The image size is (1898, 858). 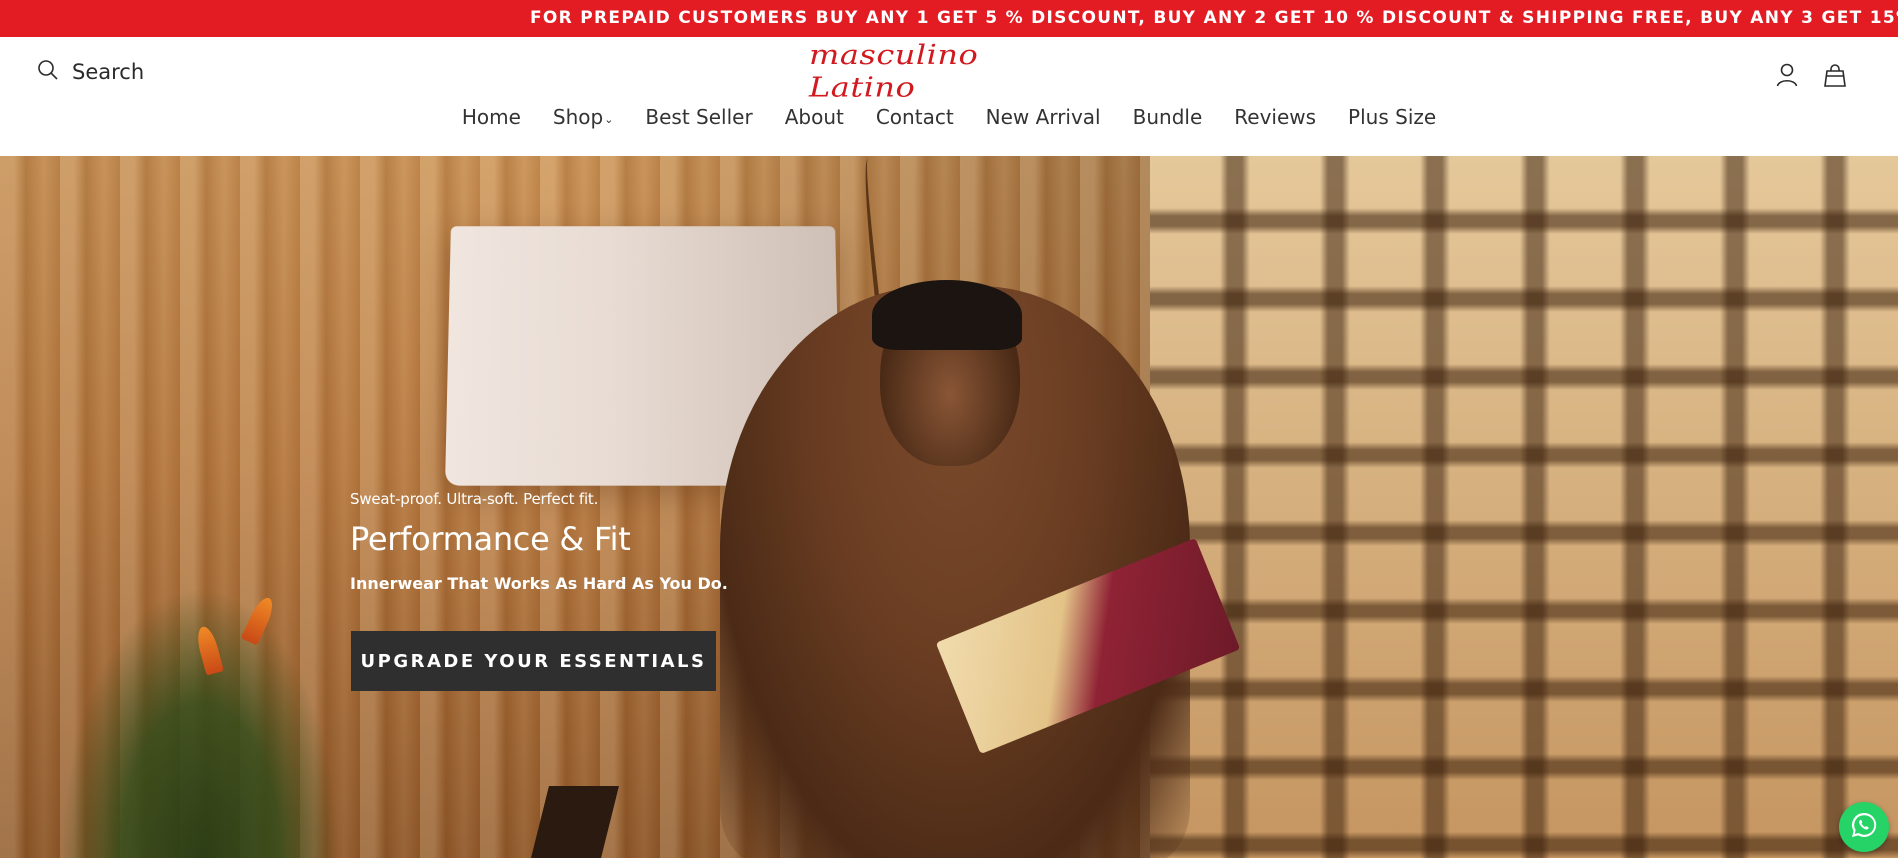 I want to click on shopping-bag-icon, so click(x=1835, y=79).